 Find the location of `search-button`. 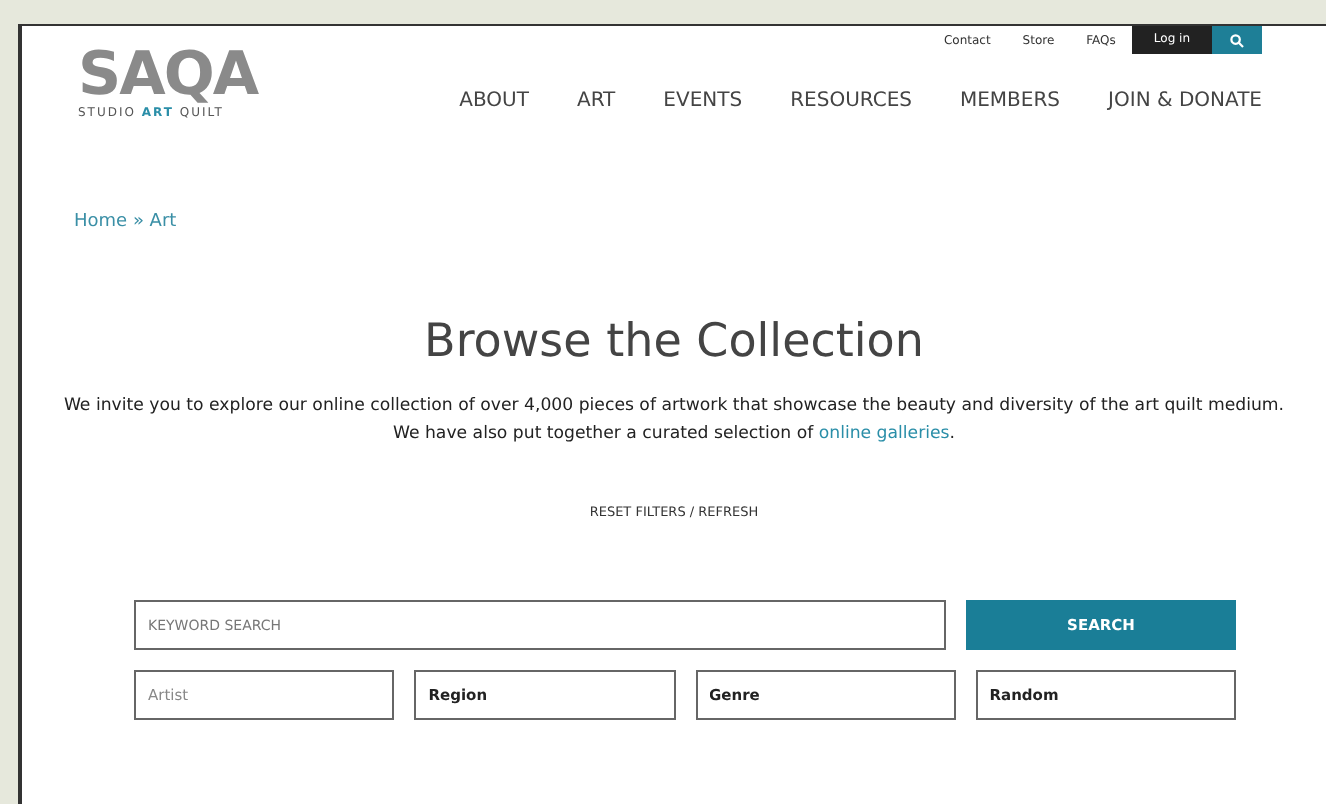

search-button is located at coordinates (1237, 40).